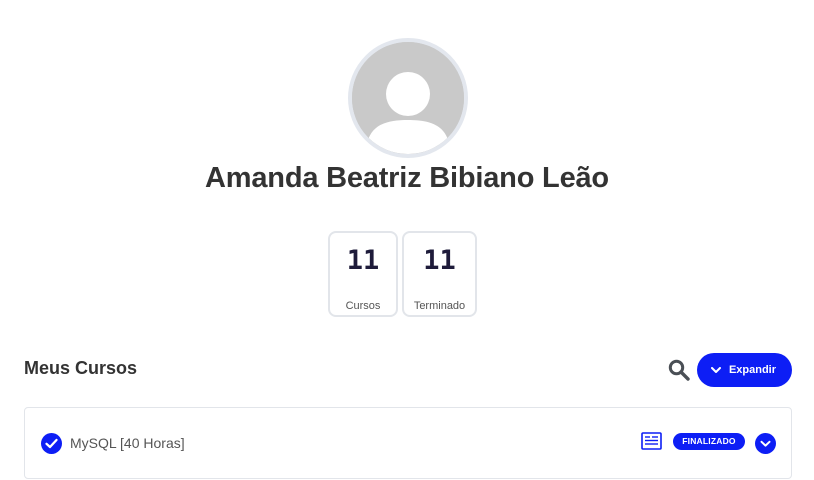 The height and width of the screenshot is (480, 814). I want to click on chevron-down-circle-icon, so click(765, 443).